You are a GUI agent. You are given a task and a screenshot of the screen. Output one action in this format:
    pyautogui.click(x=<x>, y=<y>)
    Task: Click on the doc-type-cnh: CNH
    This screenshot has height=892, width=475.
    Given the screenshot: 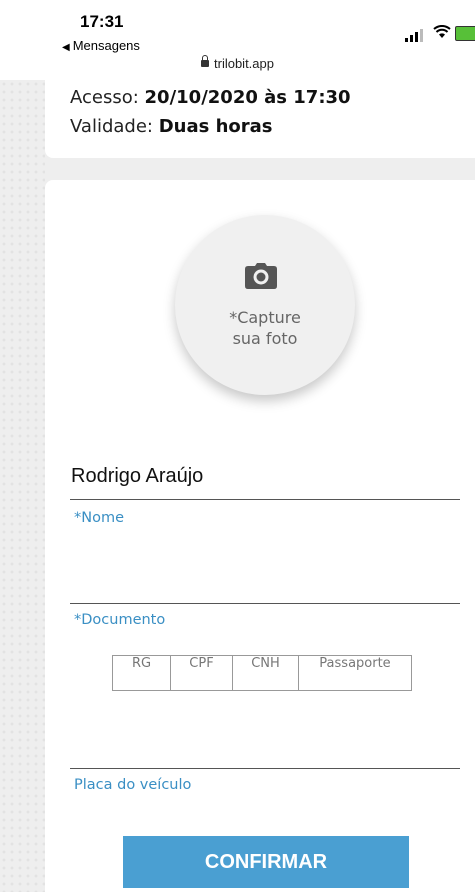 What is the action you would take?
    pyautogui.click(x=266, y=673)
    